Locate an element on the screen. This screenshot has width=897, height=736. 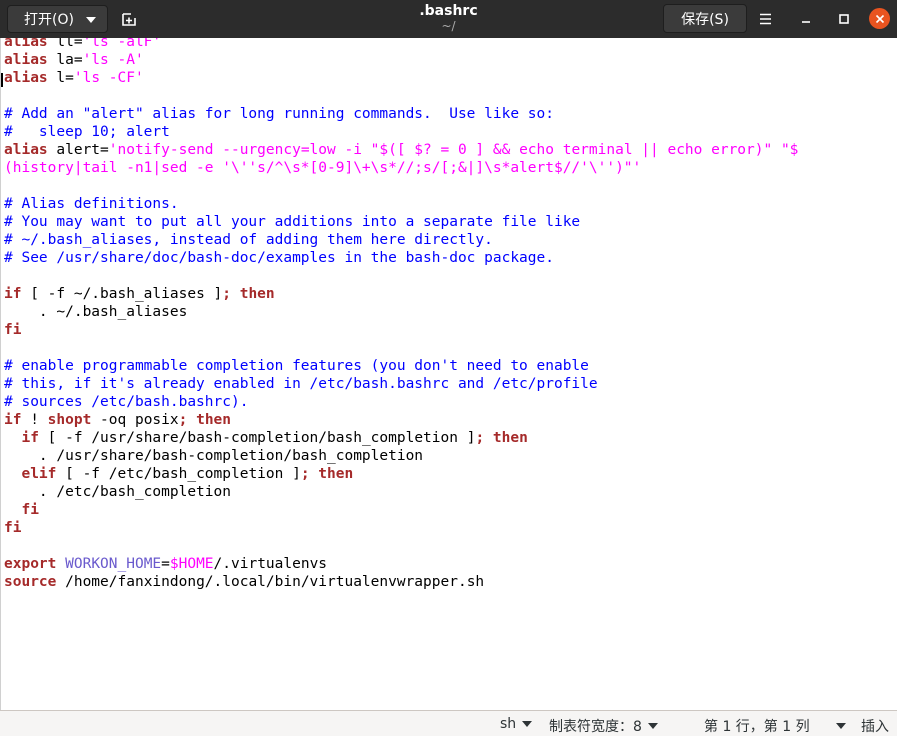
open-button-label: 打开(O) is located at coordinates (49, 20).